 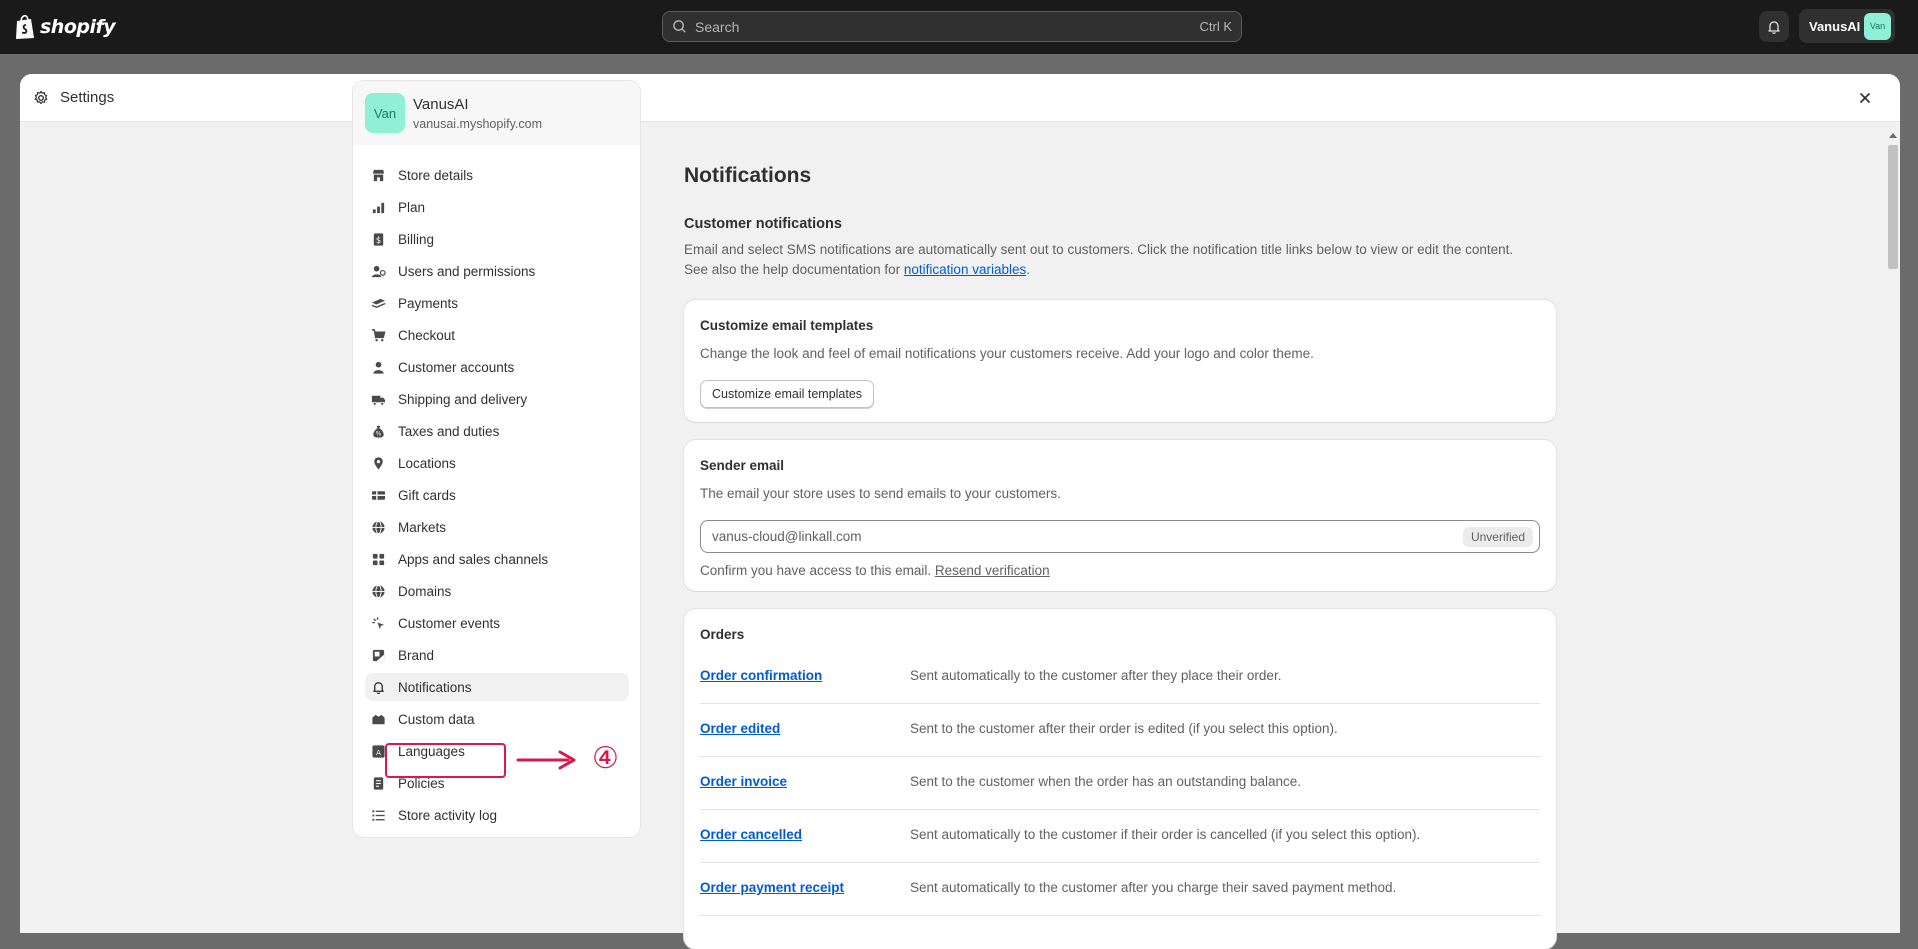 What do you see at coordinates (497, 815) in the screenshot?
I see `nav-item-store-activity-log: Store activity log` at bounding box center [497, 815].